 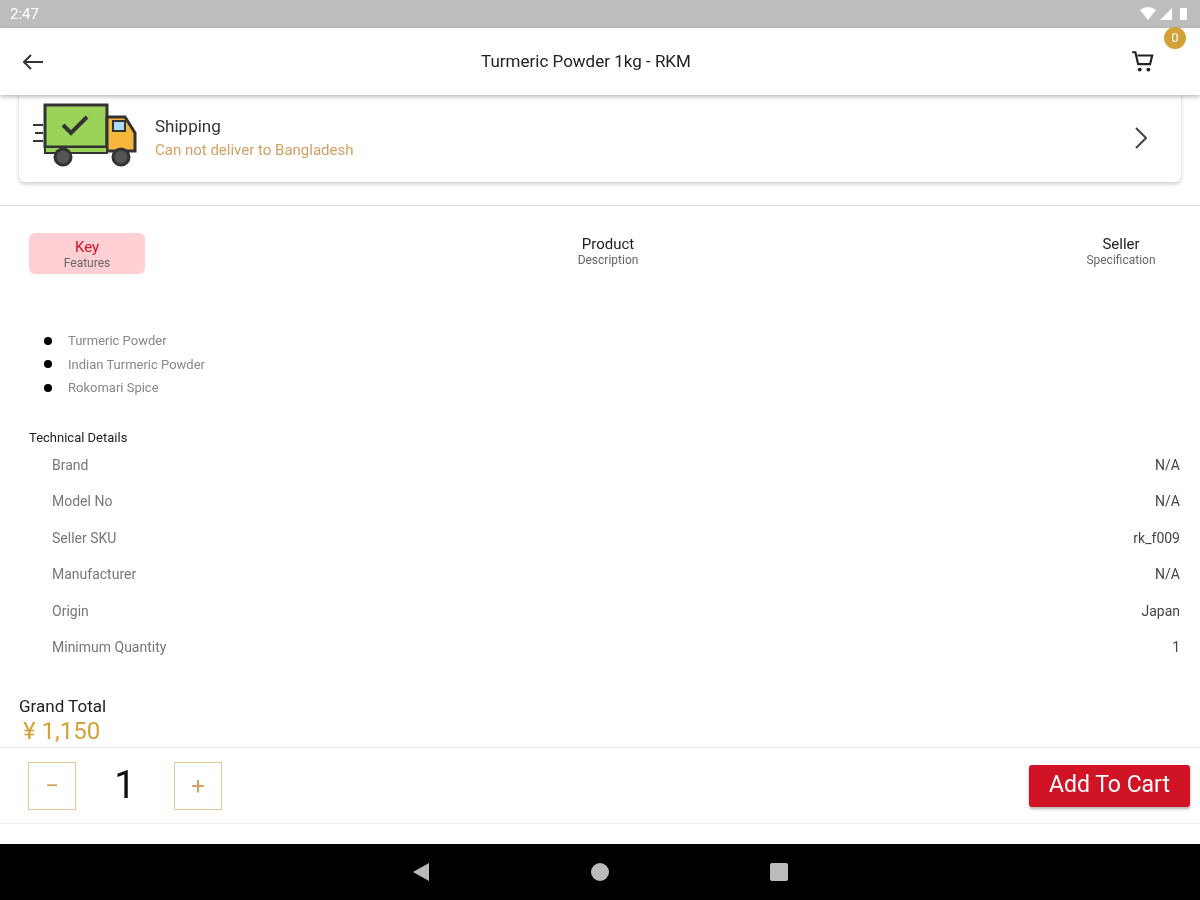 What do you see at coordinates (70, 611) in the screenshot?
I see `detail-label: Origin` at bounding box center [70, 611].